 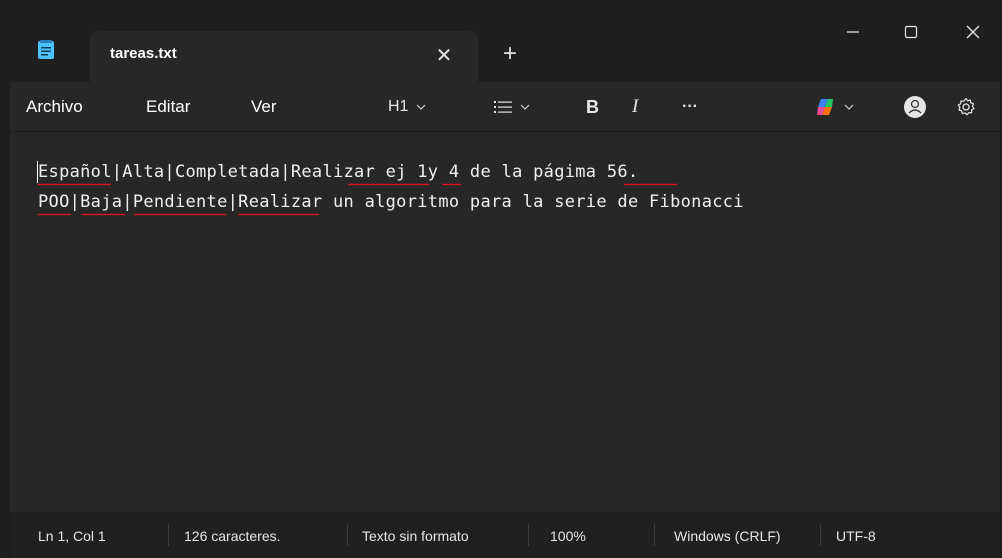 What do you see at coordinates (510, 54) in the screenshot?
I see `new-tab-button: +` at bounding box center [510, 54].